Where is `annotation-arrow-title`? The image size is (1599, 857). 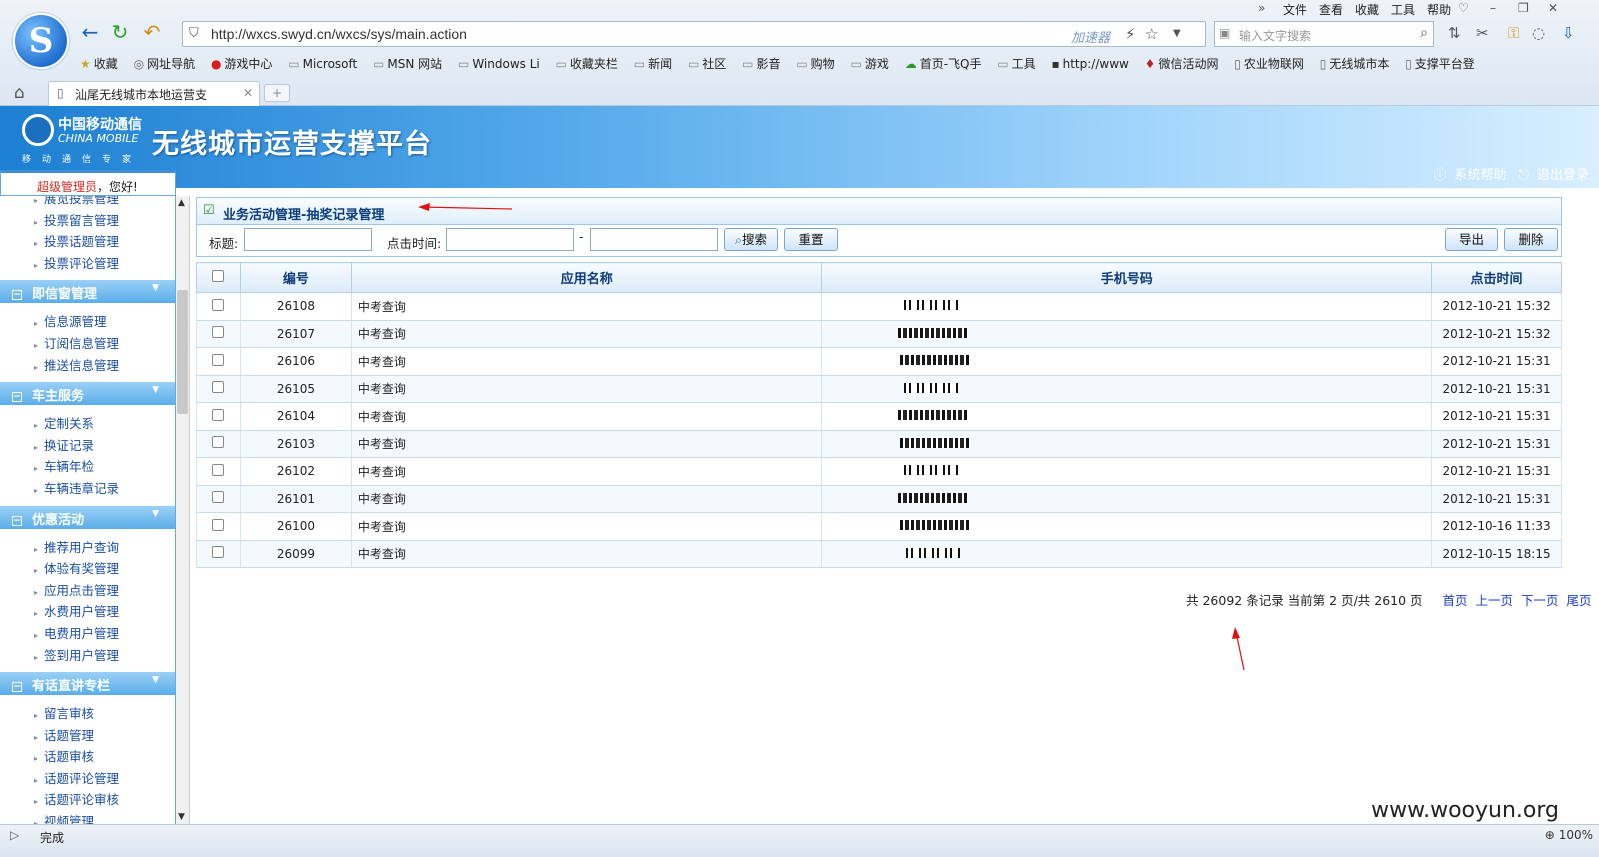
annotation-arrow-title is located at coordinates (467, 208).